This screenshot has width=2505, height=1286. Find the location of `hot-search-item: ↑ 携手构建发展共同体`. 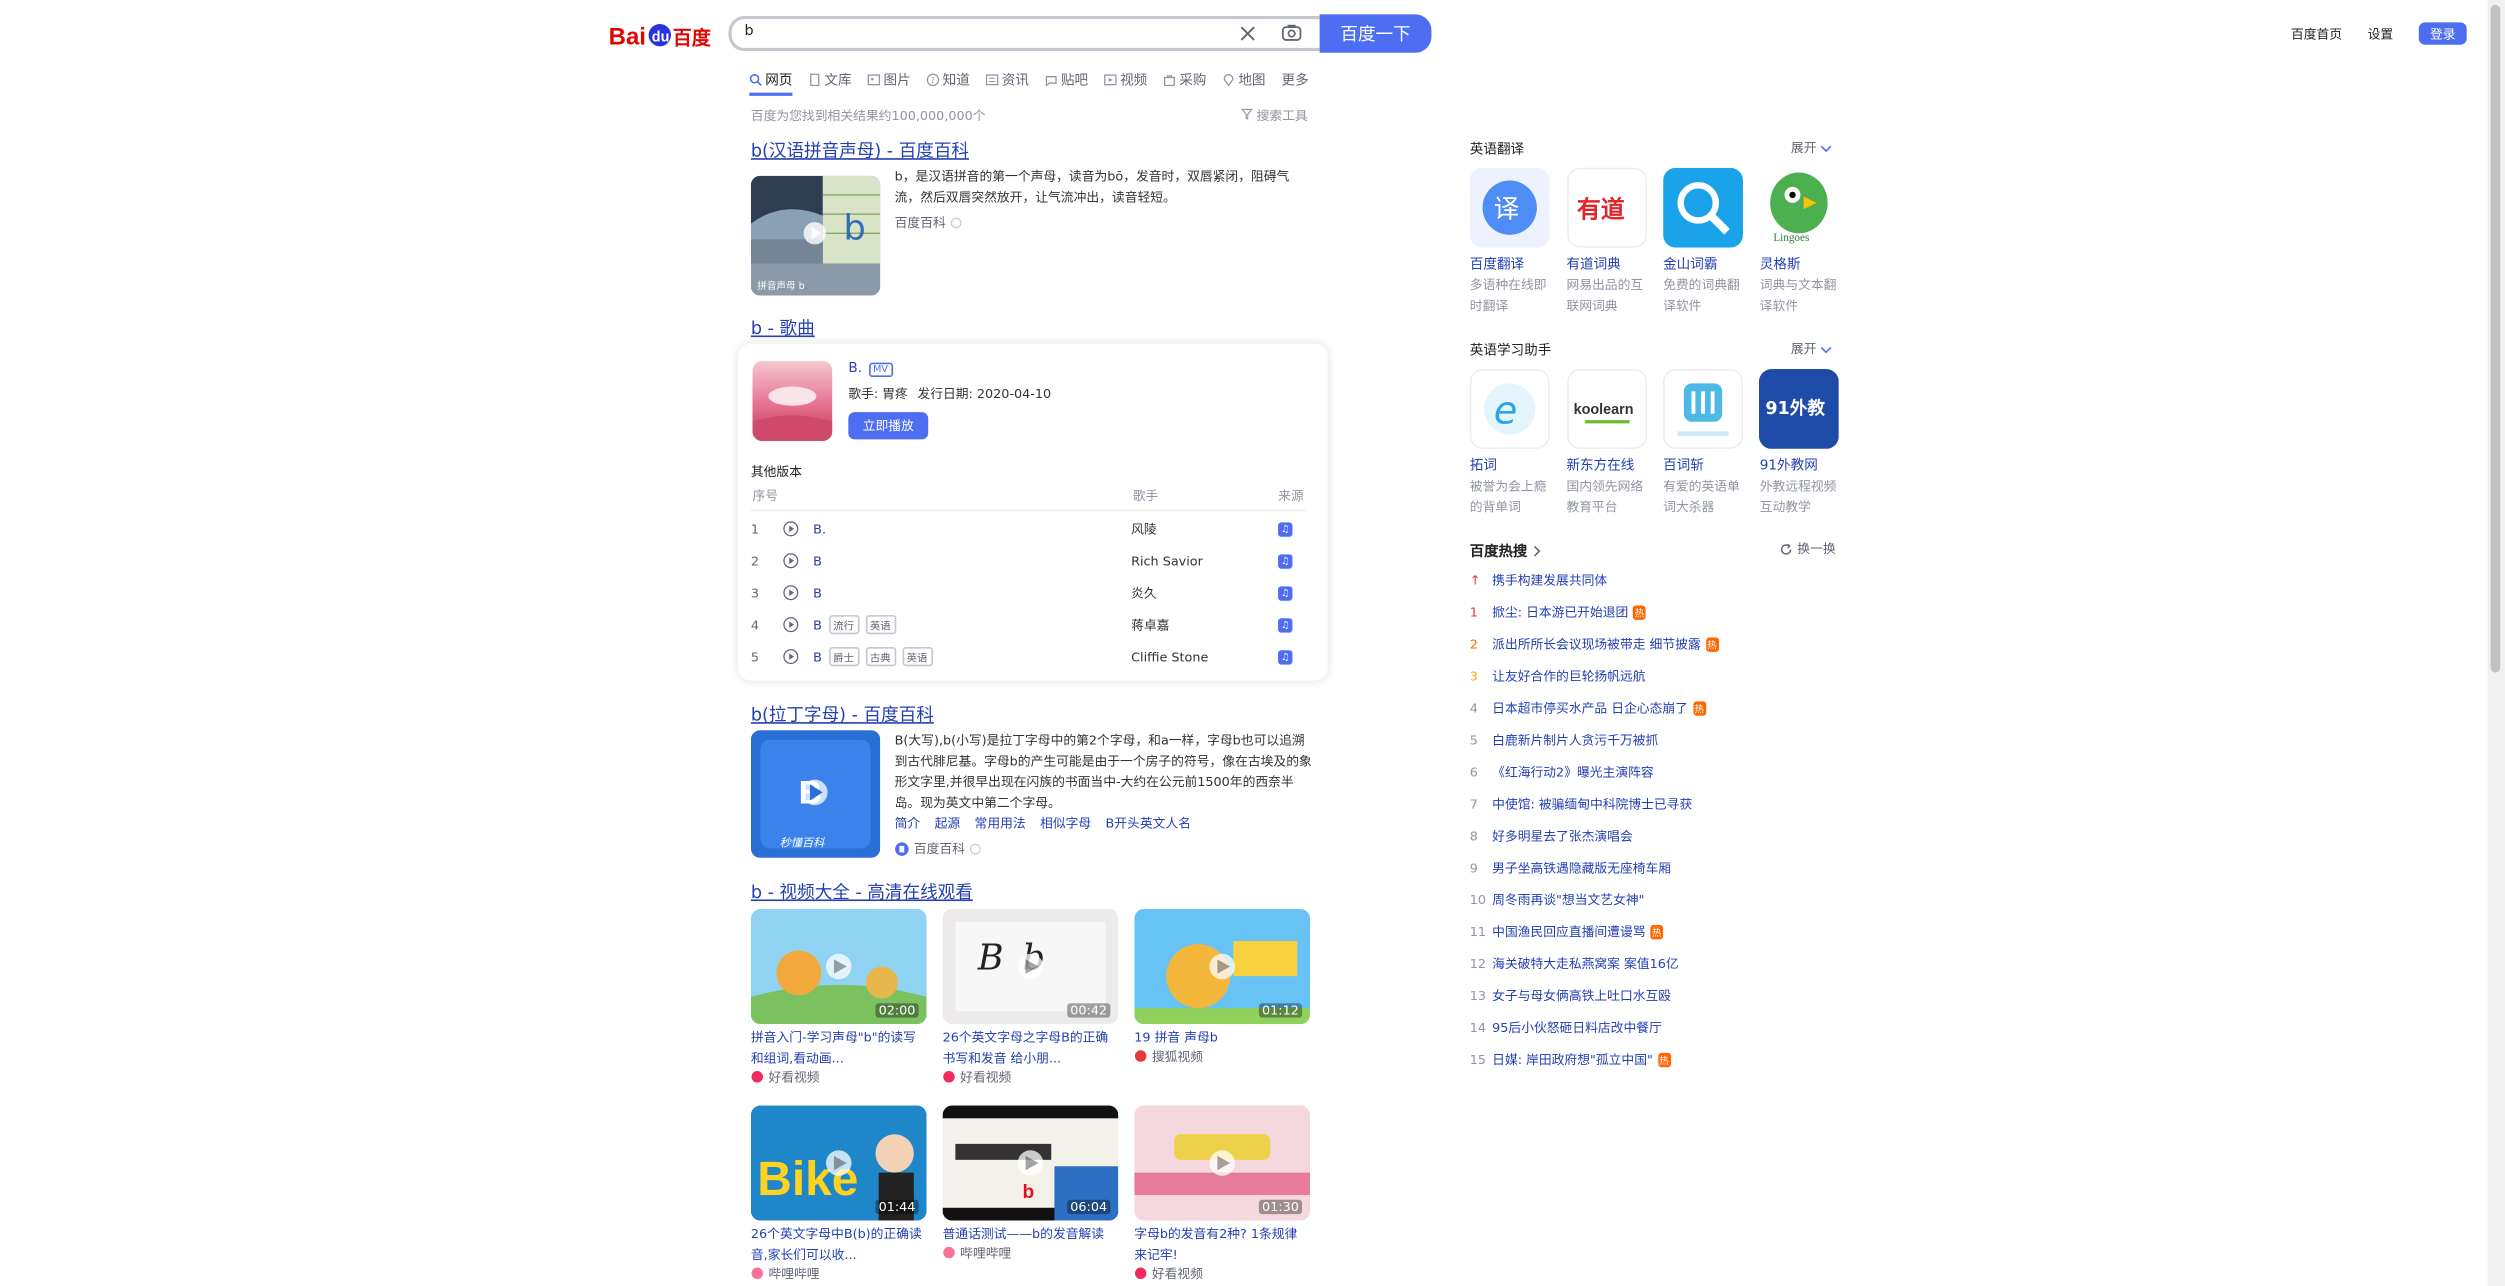

hot-search-item: ↑ 携手构建发展共同体 is located at coordinates (1661, 580).